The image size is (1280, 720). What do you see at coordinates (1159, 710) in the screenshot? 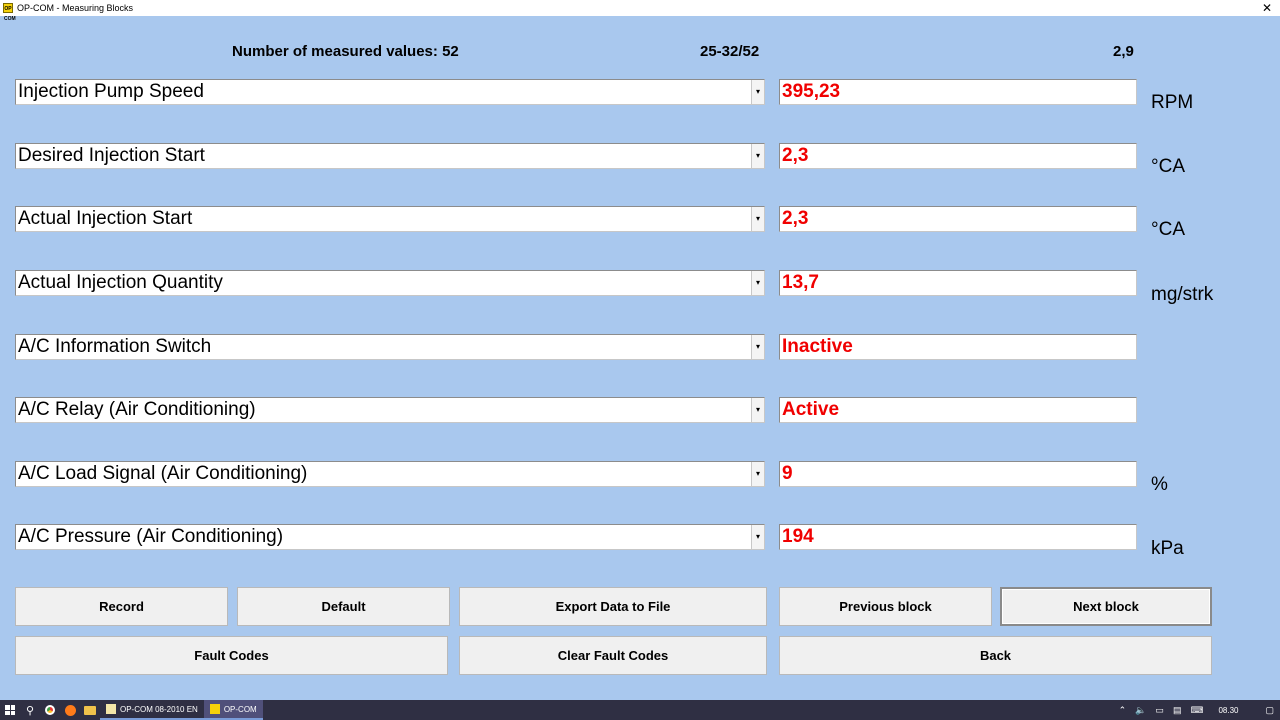
I see `battery-icon: ▭` at bounding box center [1159, 710].